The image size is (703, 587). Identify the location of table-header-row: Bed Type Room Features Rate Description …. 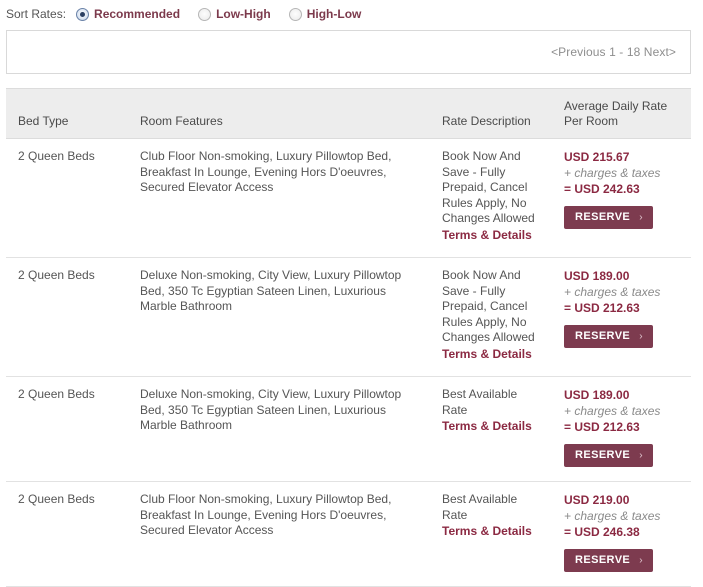
(348, 113).